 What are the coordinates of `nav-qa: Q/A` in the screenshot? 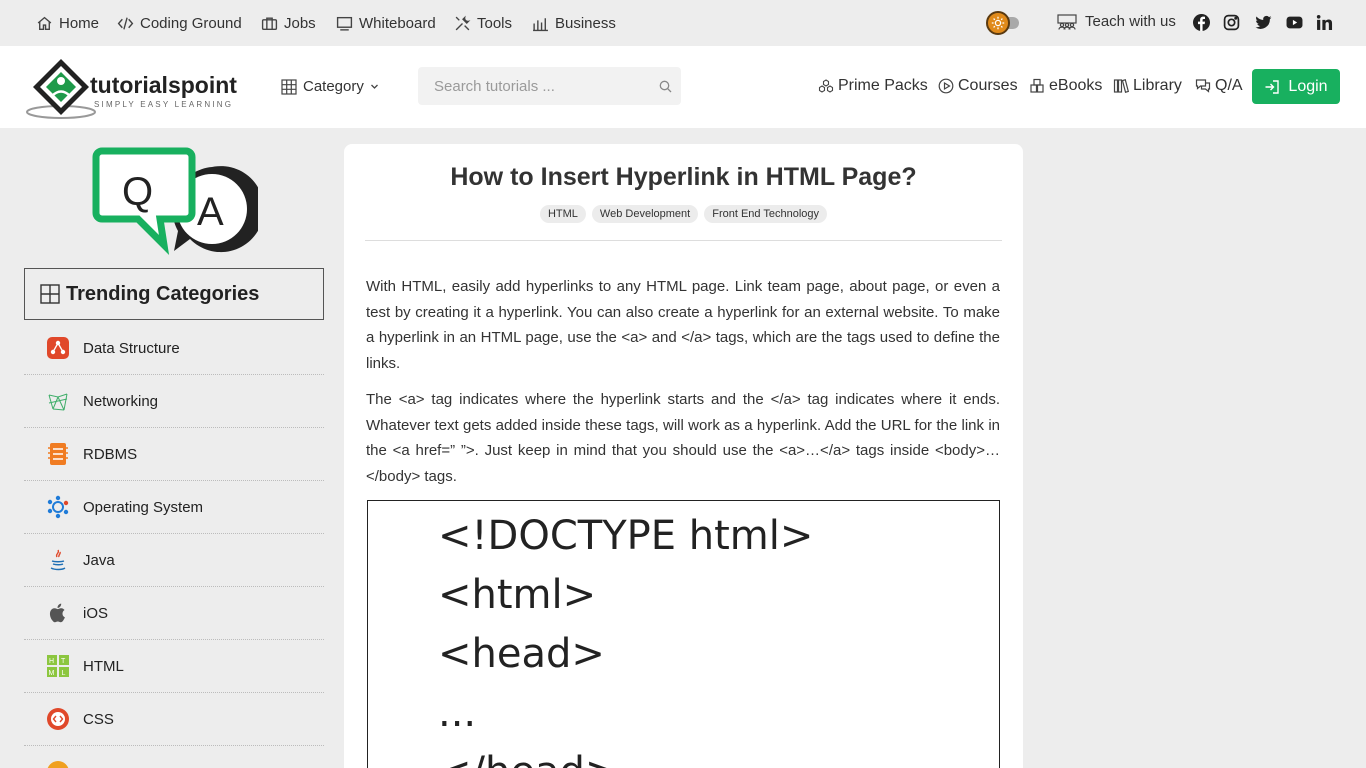 It's located at (1219, 86).